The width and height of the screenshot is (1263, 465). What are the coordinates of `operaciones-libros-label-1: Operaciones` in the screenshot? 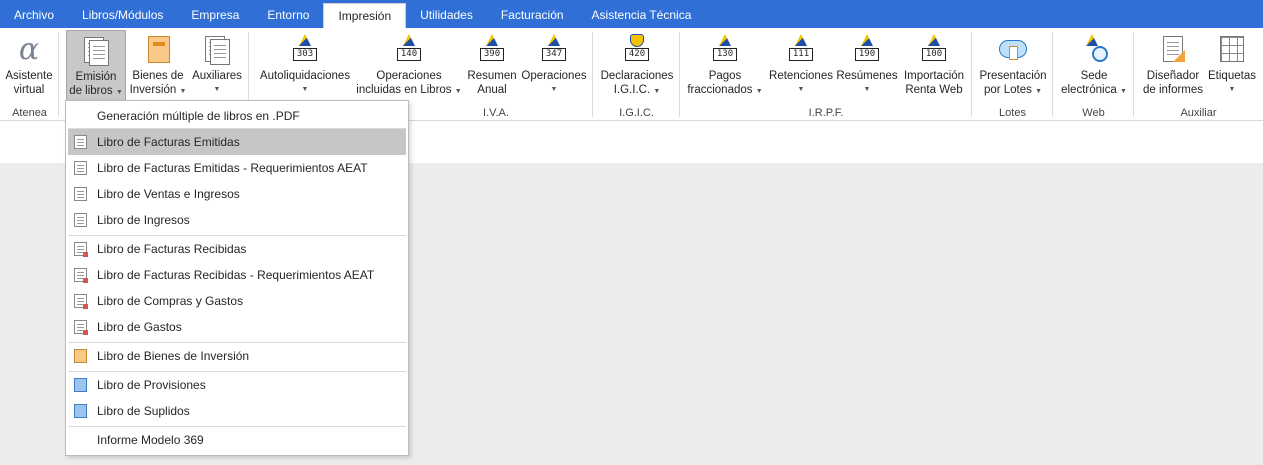 It's located at (409, 76).